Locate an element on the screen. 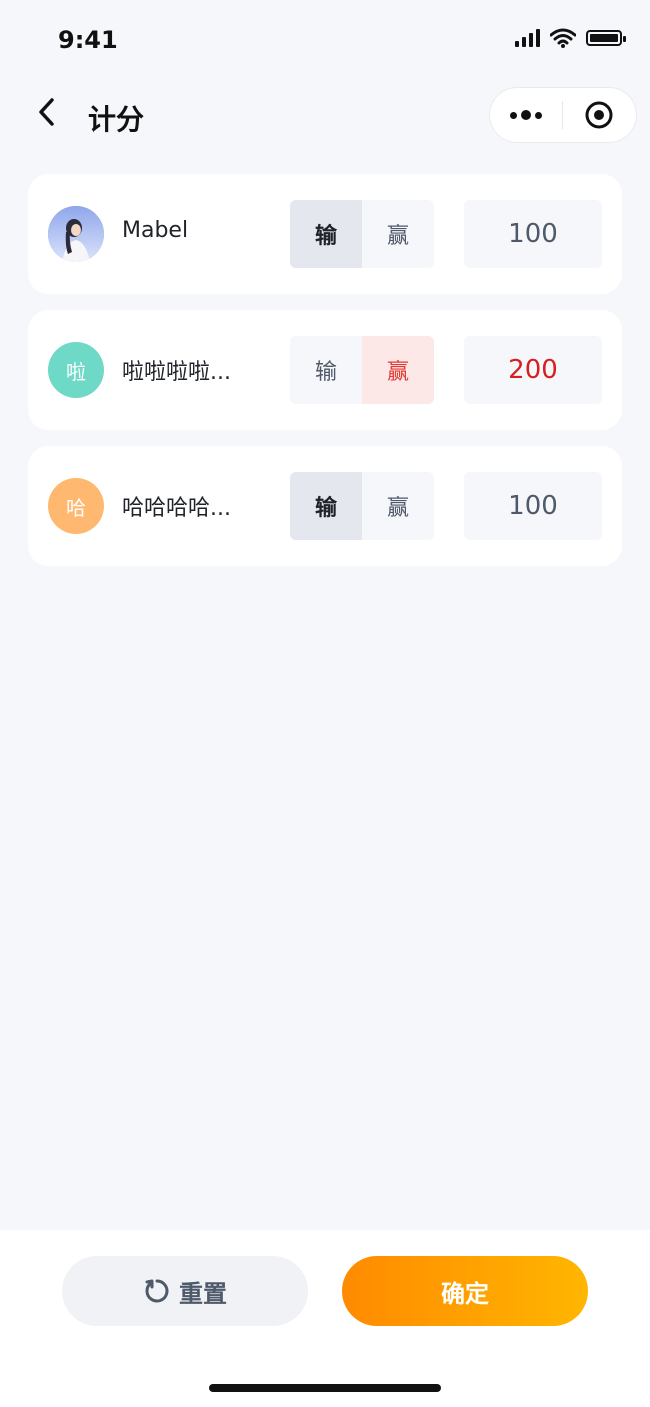 This screenshot has width=650, height=1407. mini-program-capsule is located at coordinates (563, 115).